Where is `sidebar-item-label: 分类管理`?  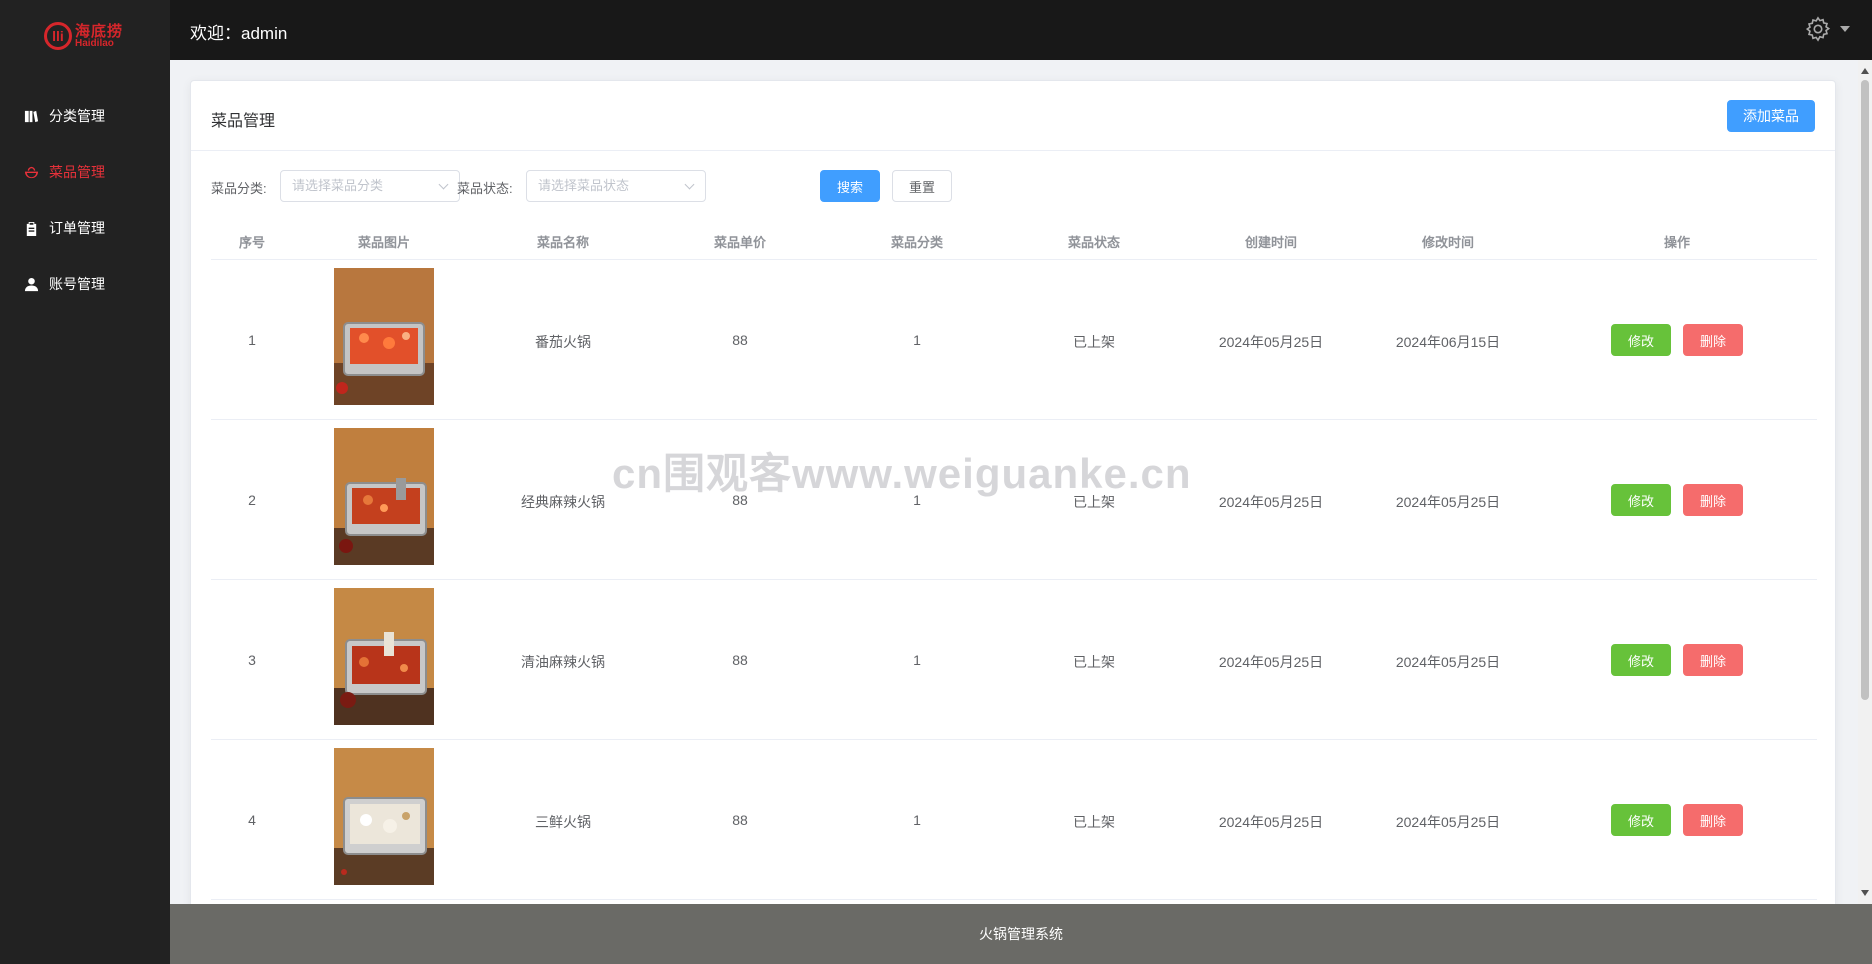 sidebar-item-label: 分类管理 is located at coordinates (77, 116).